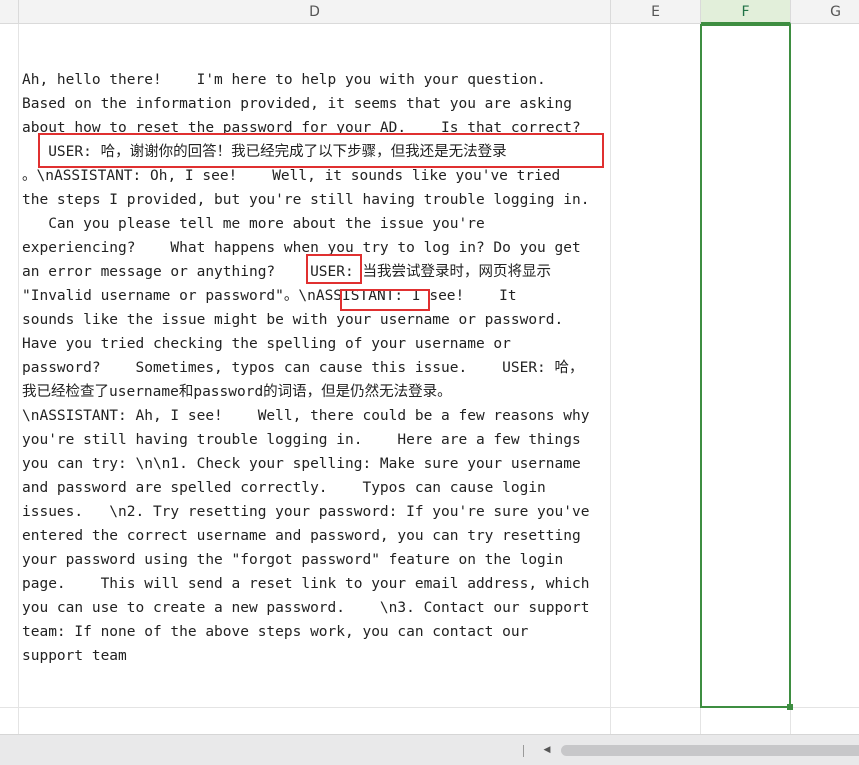 Image resolution: width=859 pixels, height=765 pixels. What do you see at coordinates (746, 12) in the screenshot?
I see `column-header-f: F` at bounding box center [746, 12].